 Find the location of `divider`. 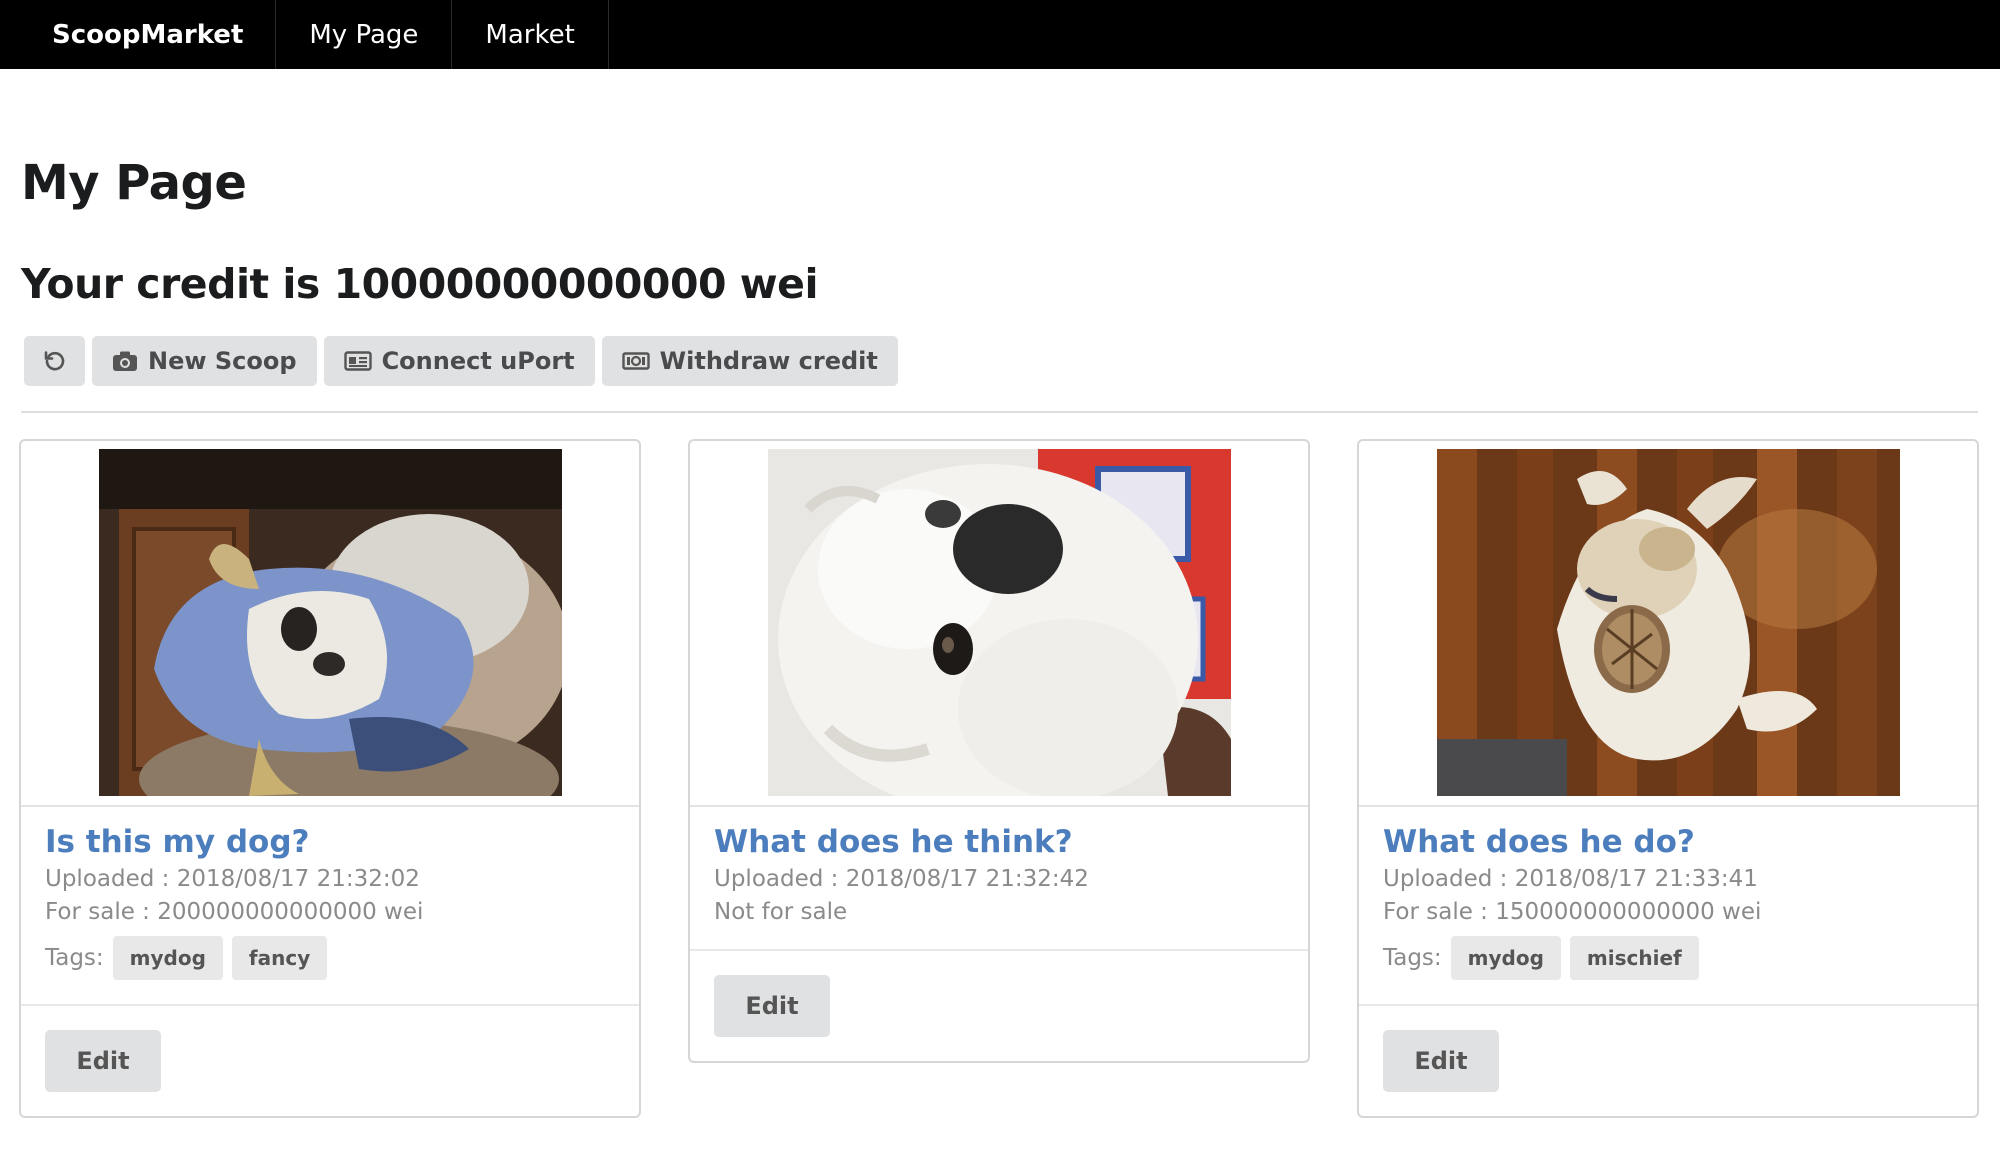

divider is located at coordinates (999, 412).